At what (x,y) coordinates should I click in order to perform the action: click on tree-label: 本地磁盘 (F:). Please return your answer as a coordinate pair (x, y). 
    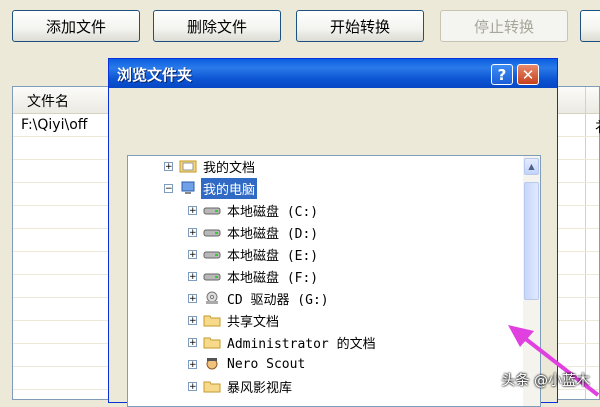
    Looking at the image, I should click on (273, 278).